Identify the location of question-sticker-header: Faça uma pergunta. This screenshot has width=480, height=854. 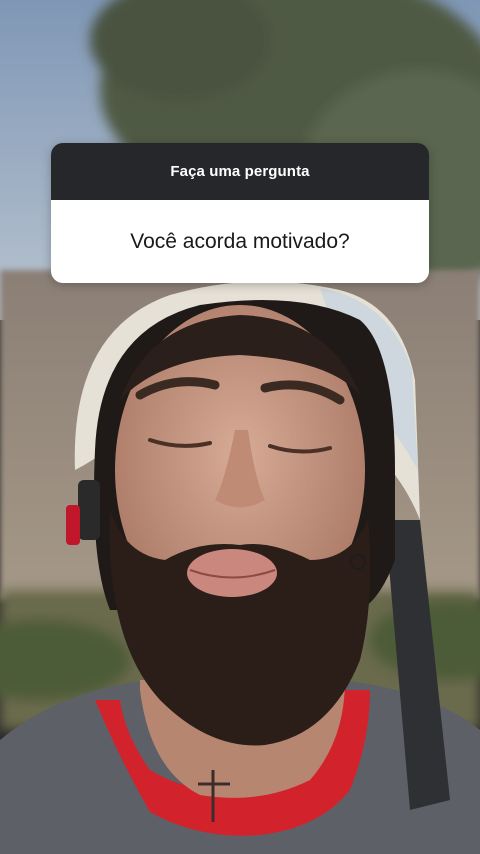
(240, 171).